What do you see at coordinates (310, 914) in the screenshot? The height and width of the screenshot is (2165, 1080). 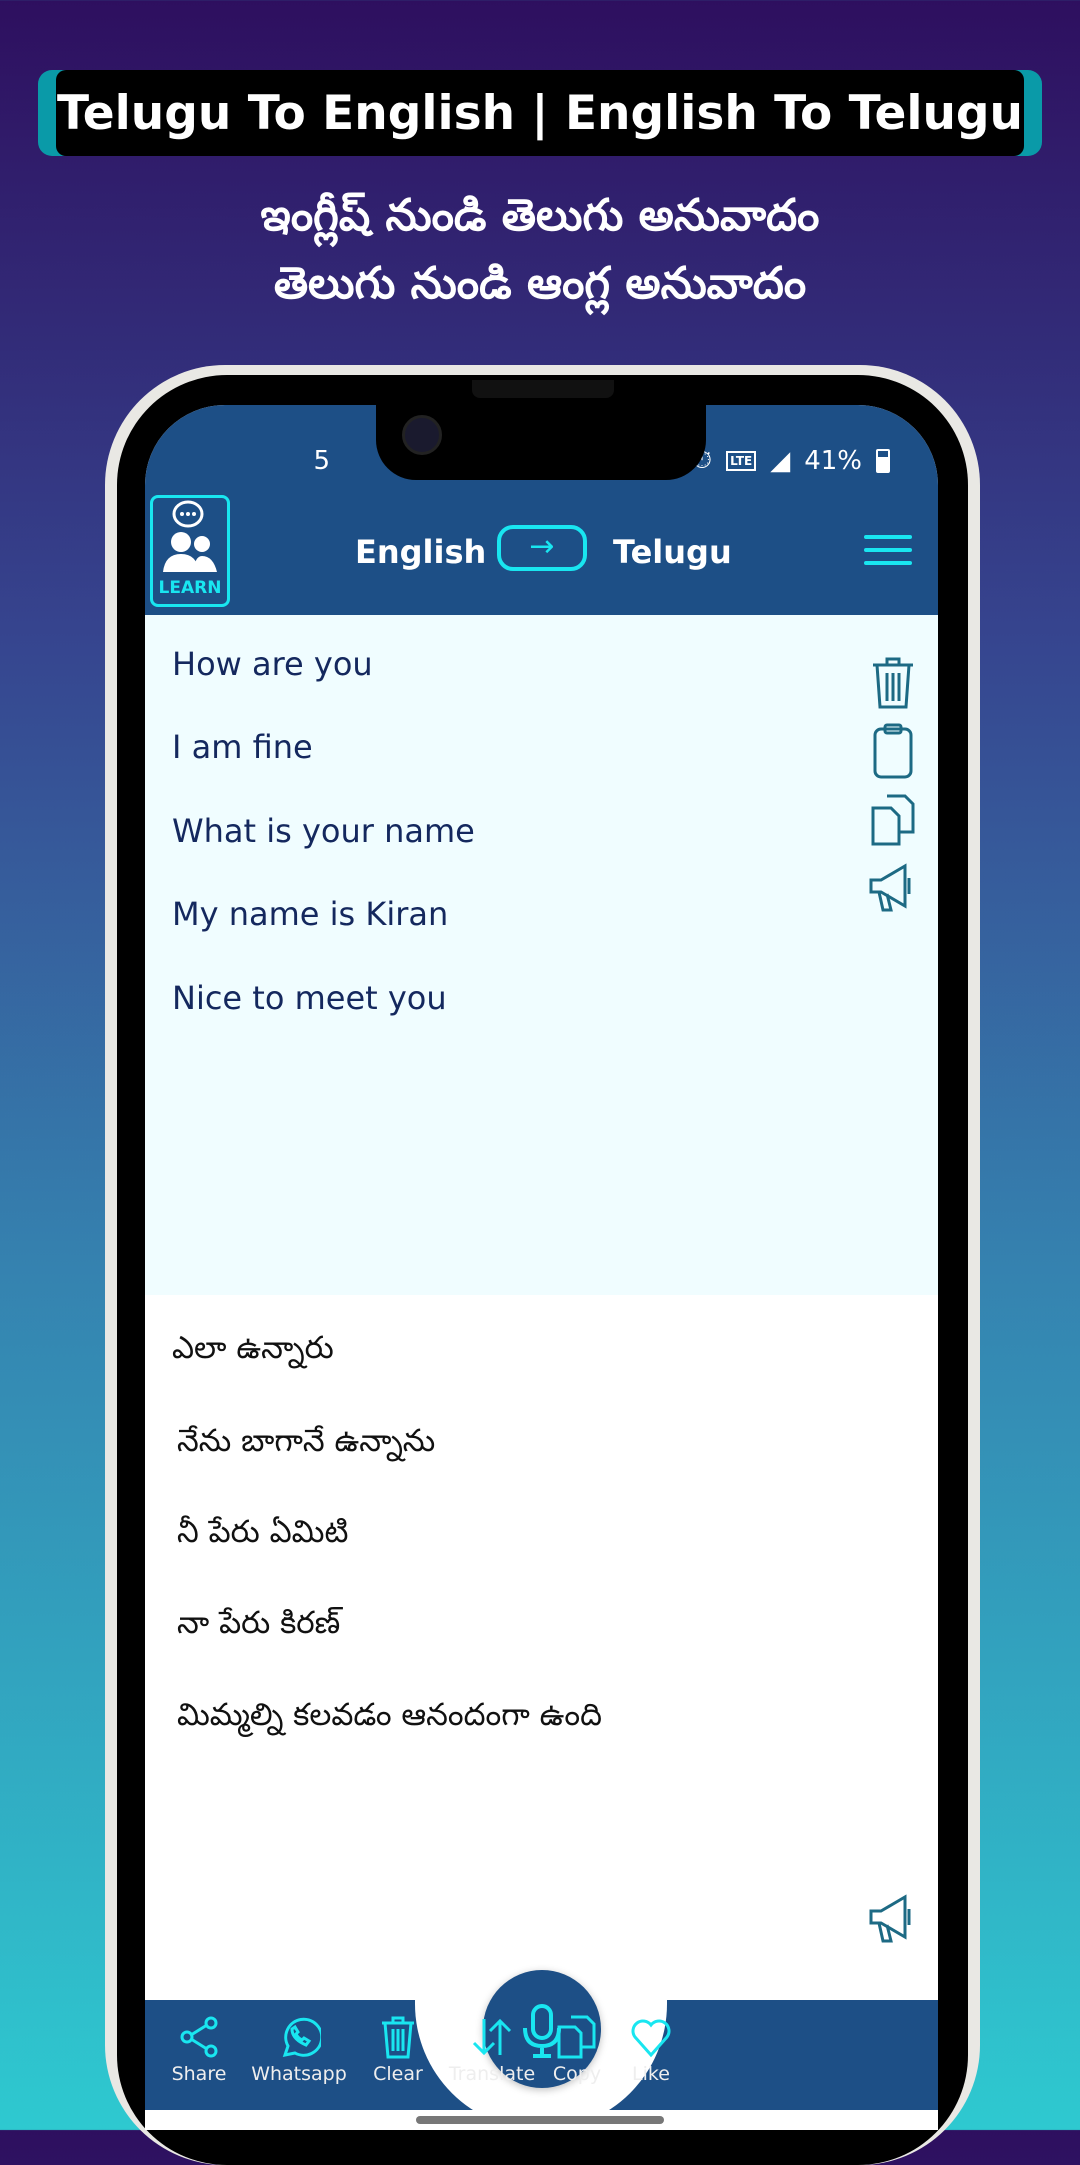 I see `input-line: My name is Kiran` at bounding box center [310, 914].